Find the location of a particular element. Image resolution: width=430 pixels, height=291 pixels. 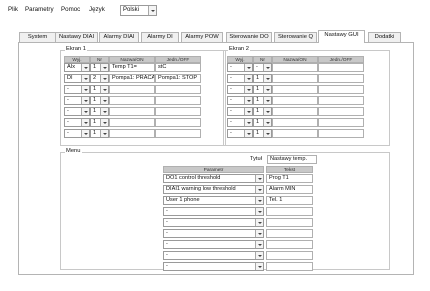

tab-nastawy-diai: Nastawy DIAI is located at coordinates (76, 37).